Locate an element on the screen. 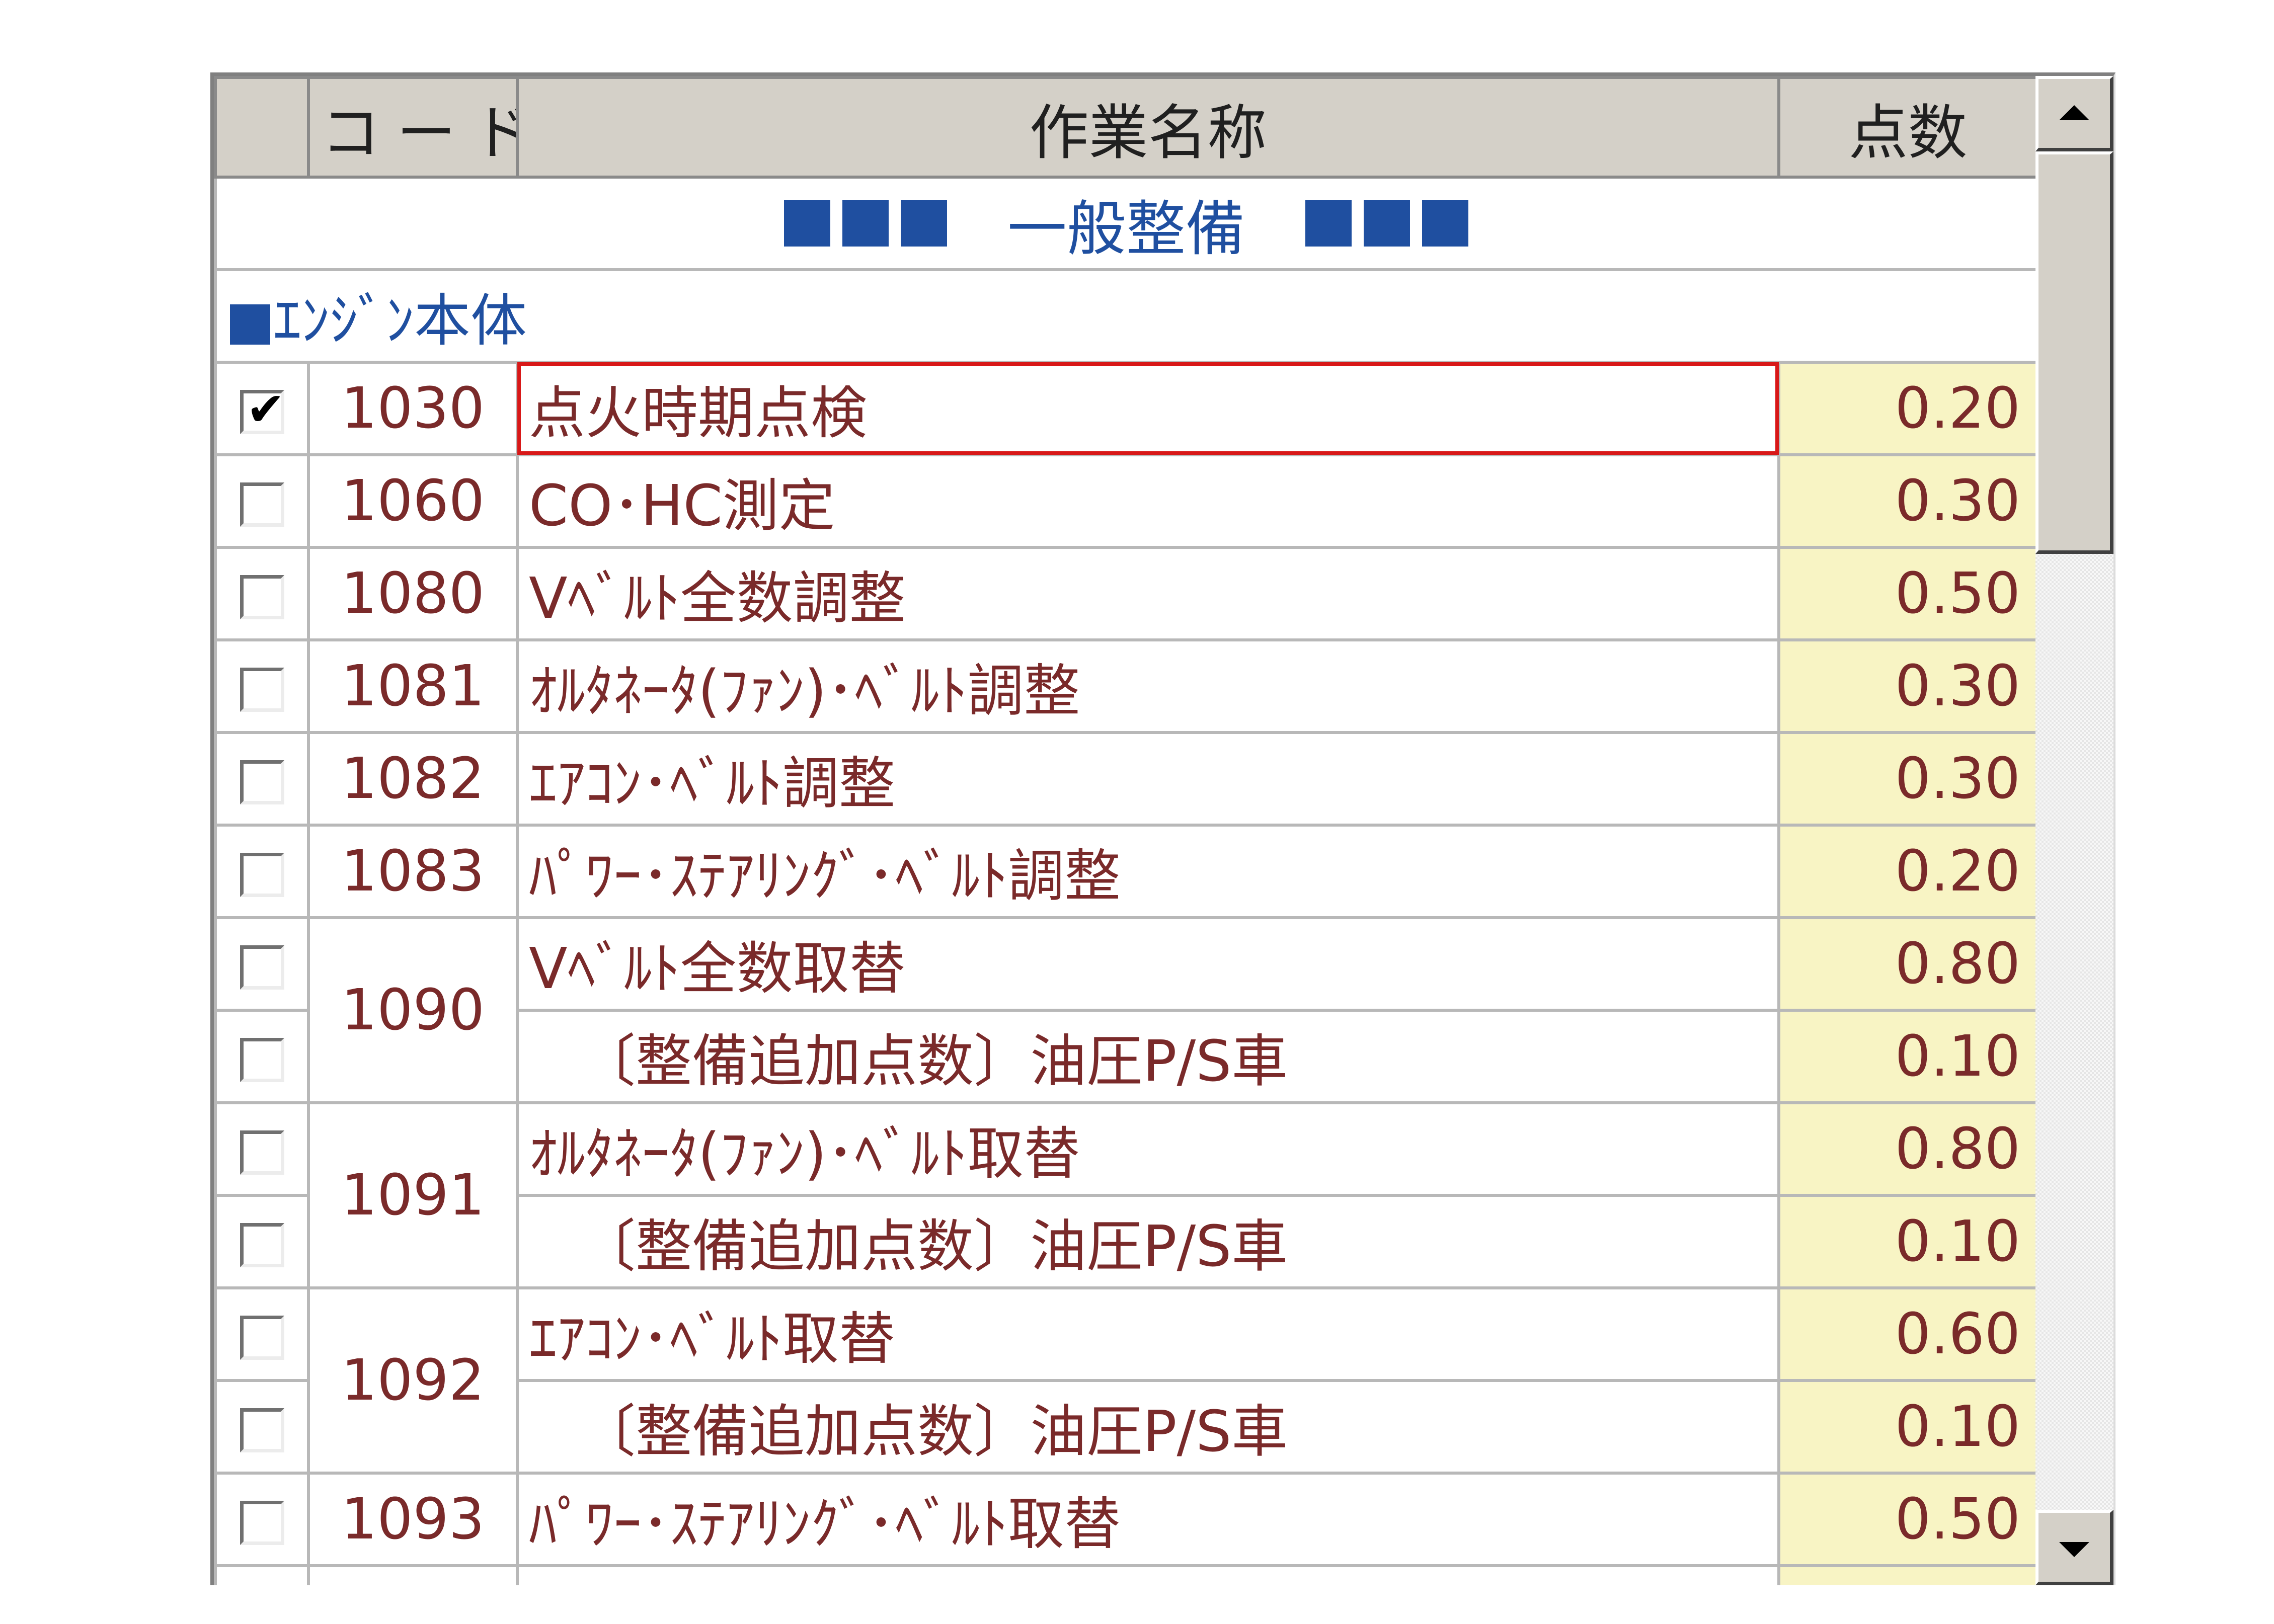 The height and width of the screenshot is (1624, 2274). table-row: 1083 ﾊﾟﾜｰ･ｽﾃｱﾘﾝｸﾞ･ﾍﾞﾙﾄ調整 0.20 is located at coordinates (1124, 871).